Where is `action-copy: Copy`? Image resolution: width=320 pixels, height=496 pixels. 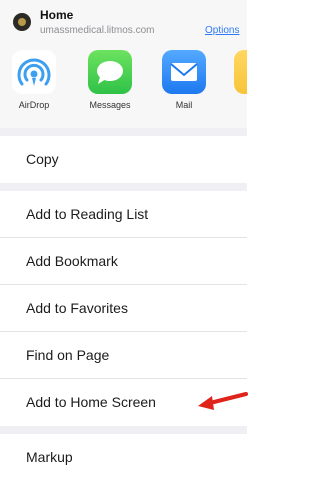 action-copy: Copy is located at coordinates (123, 159).